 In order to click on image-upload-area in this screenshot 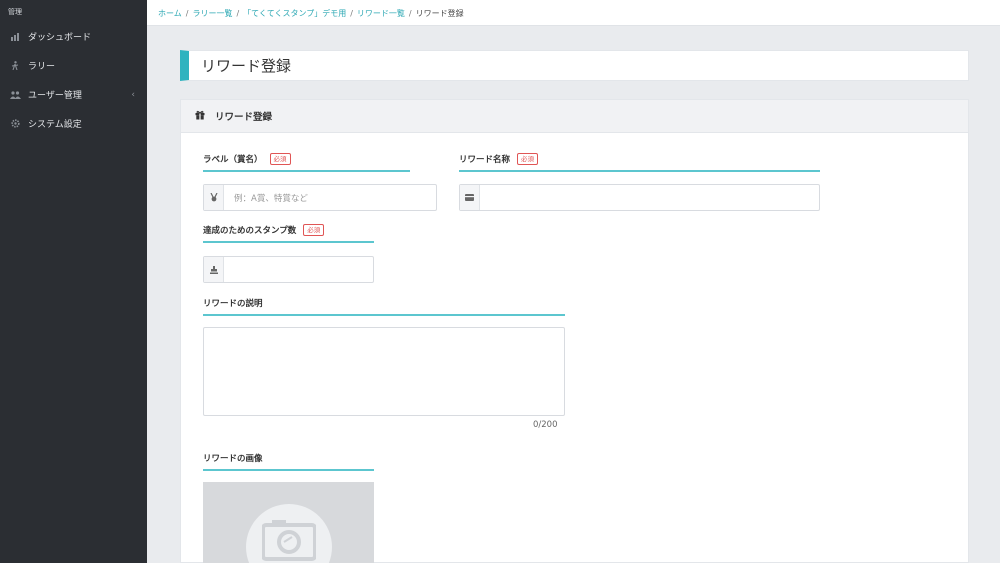, I will do `click(288, 522)`.